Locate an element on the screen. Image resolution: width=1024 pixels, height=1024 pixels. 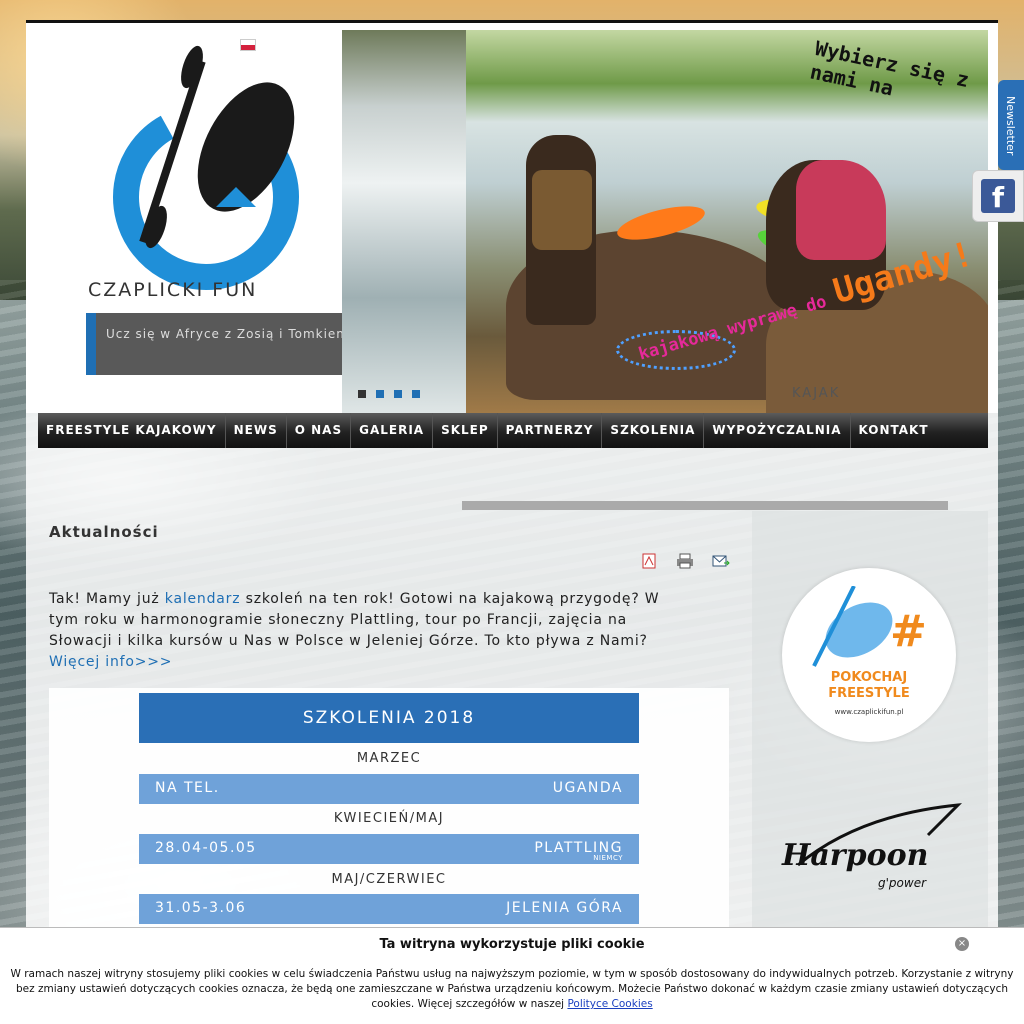
logo-icon is located at coordinates (216, 167).